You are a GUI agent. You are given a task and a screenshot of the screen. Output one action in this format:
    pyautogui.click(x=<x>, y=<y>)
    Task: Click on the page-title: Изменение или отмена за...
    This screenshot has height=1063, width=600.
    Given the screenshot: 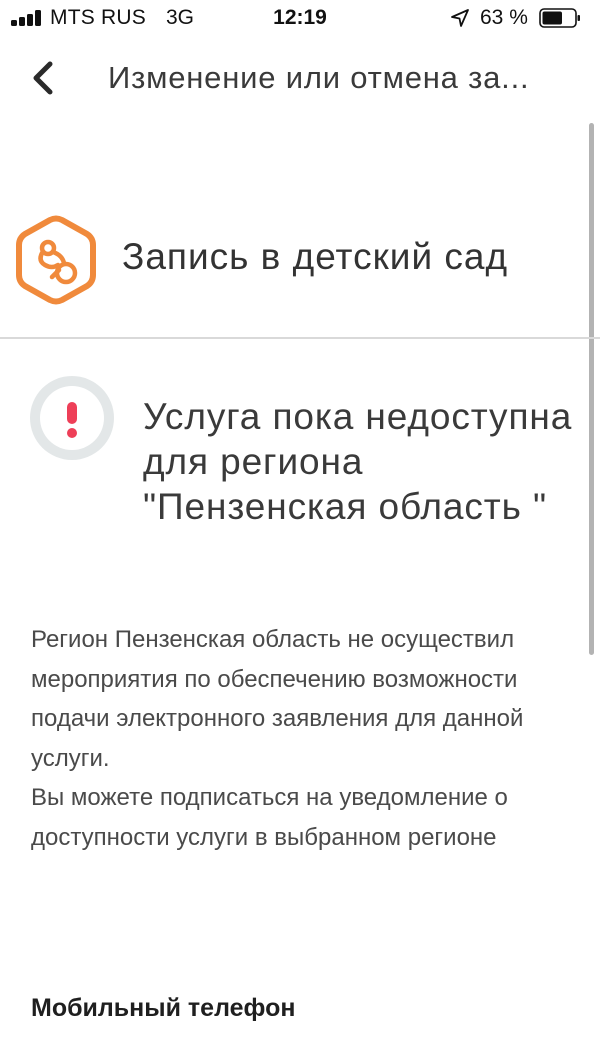 What is the action you would take?
    pyautogui.click(x=319, y=77)
    